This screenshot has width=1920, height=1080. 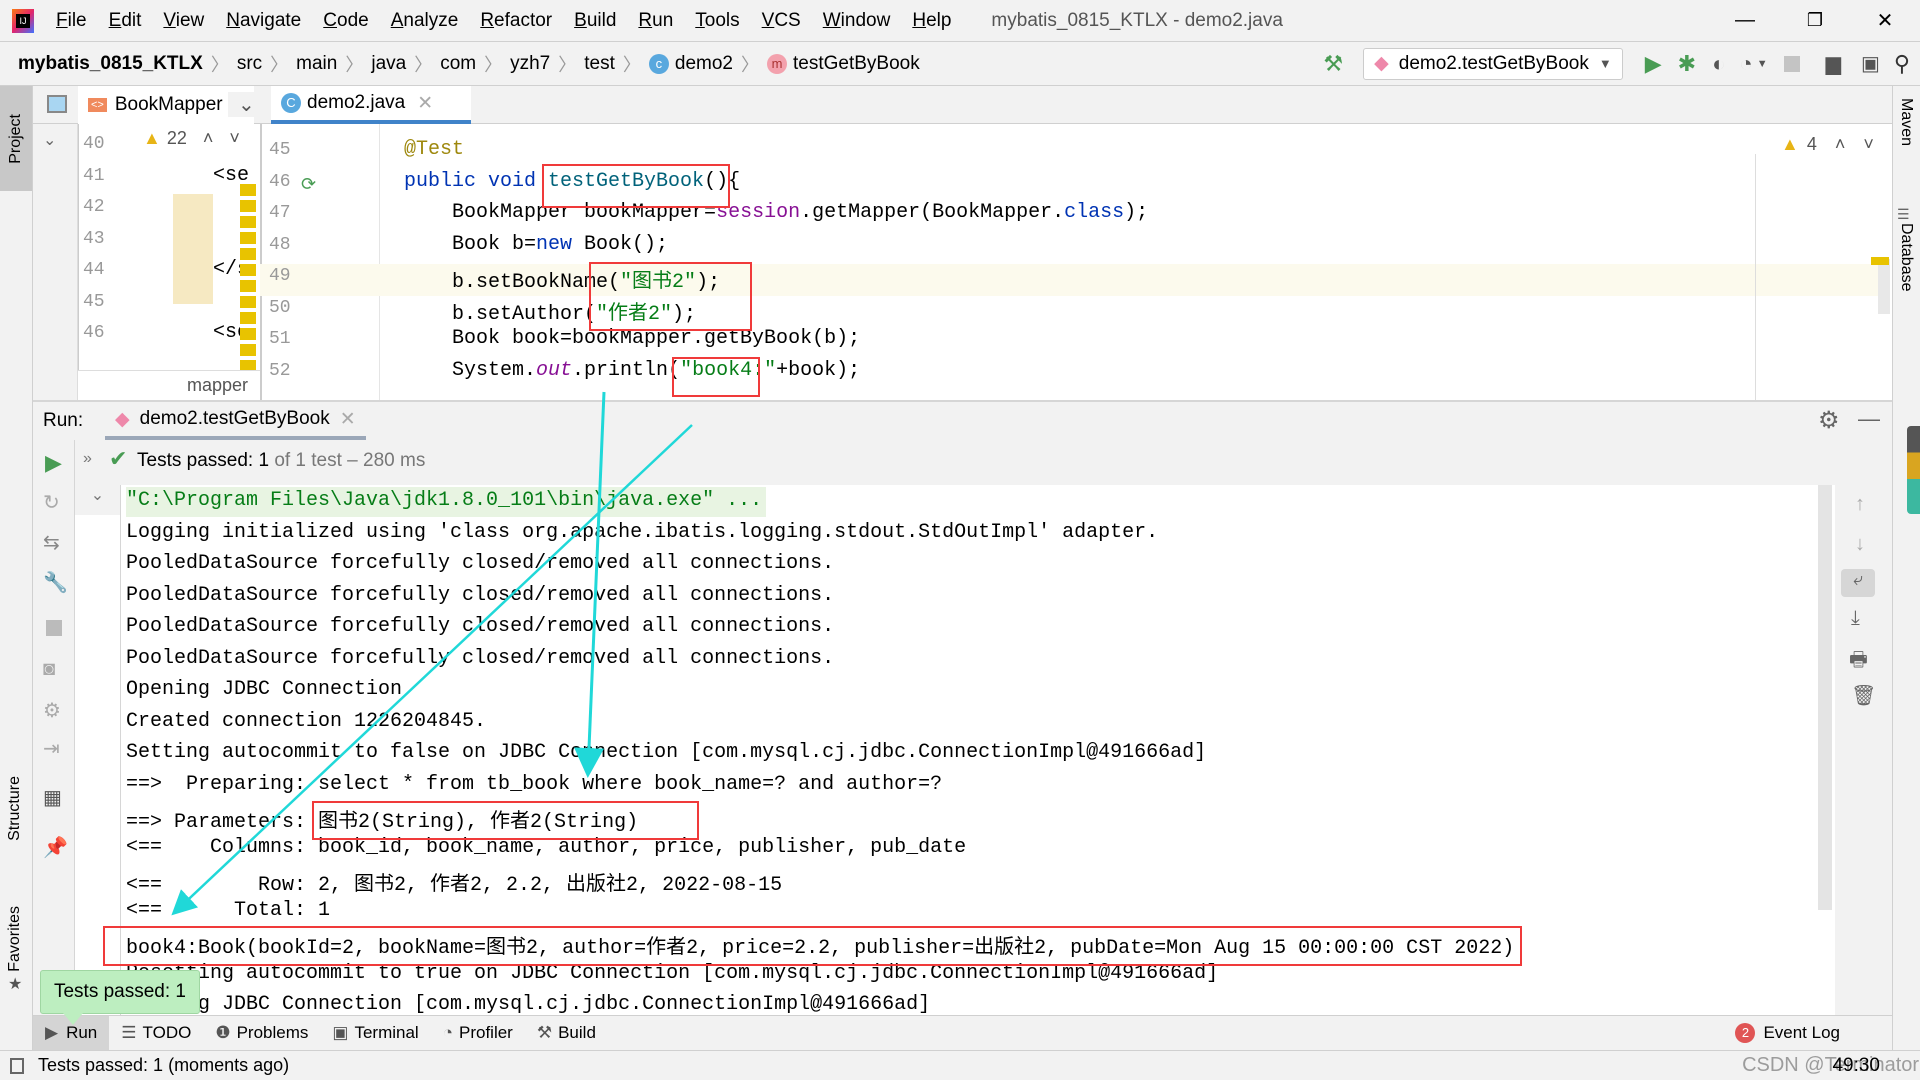 I want to click on annotation-arrows, so click(x=432, y=653).